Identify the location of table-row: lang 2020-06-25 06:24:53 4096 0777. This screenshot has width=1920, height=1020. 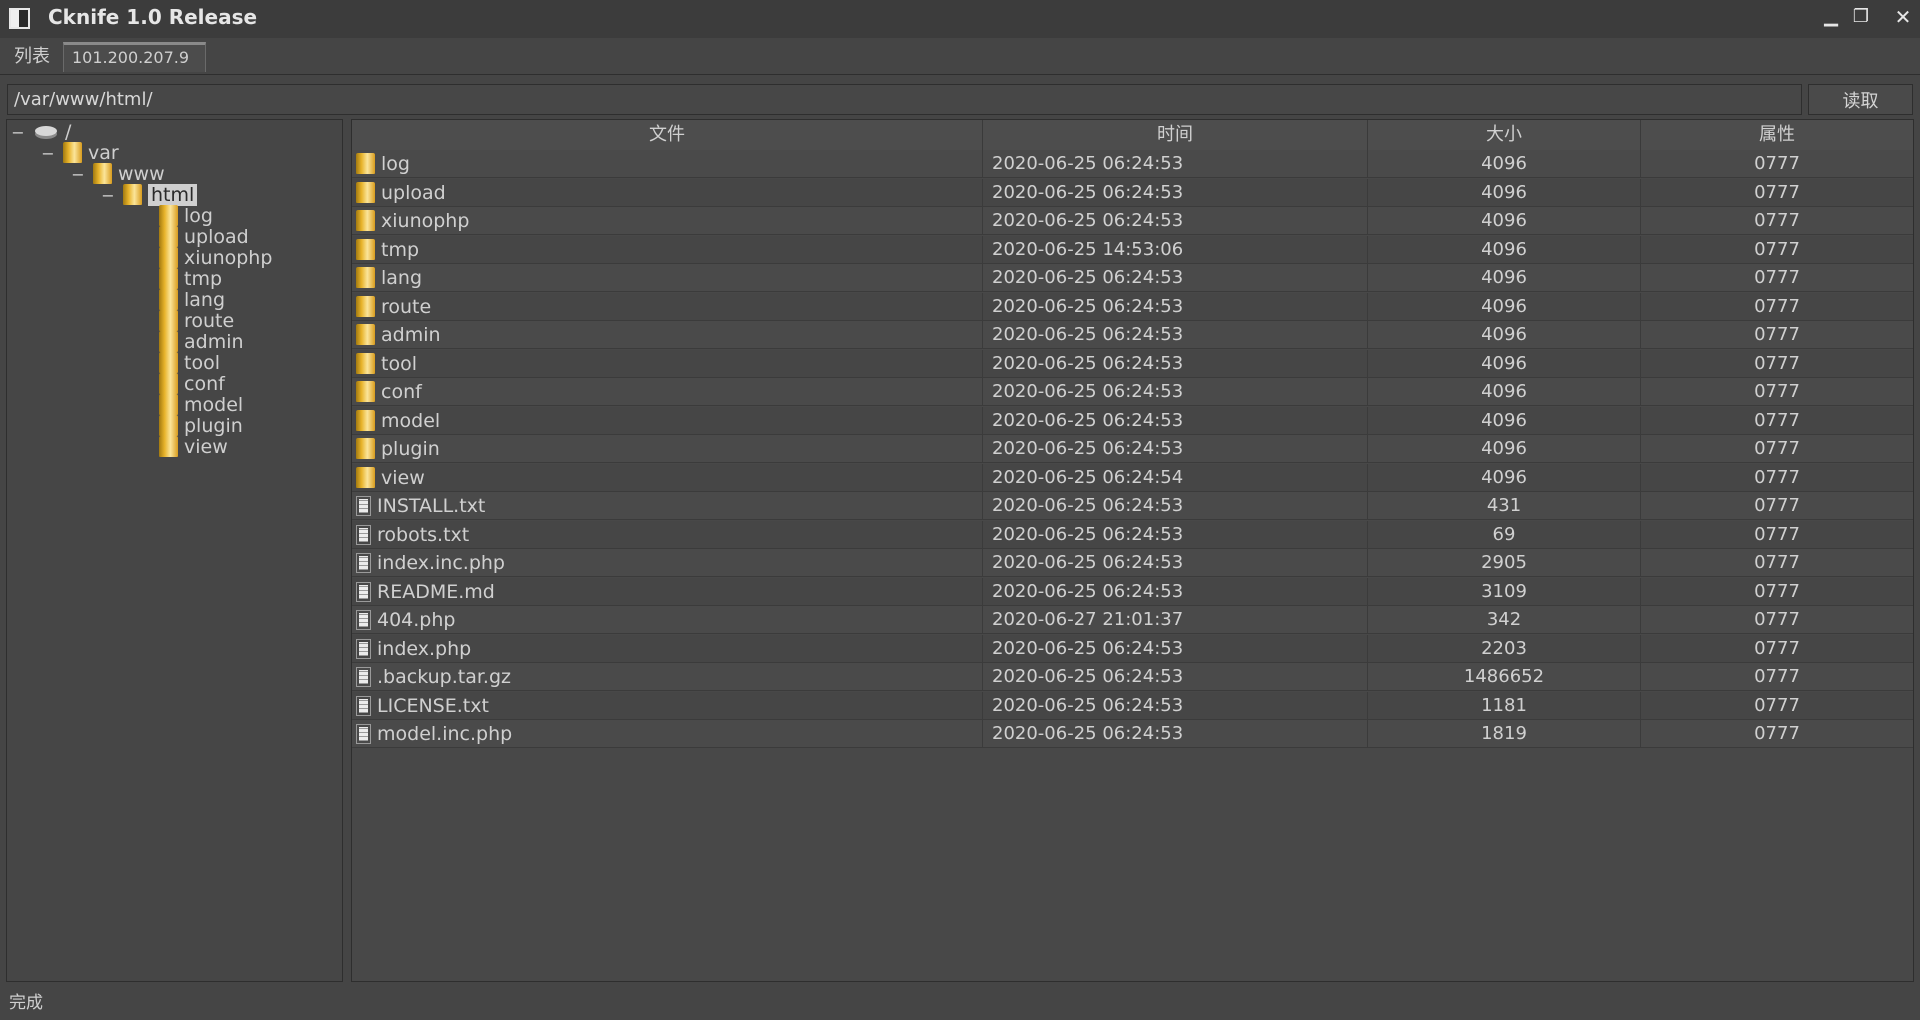
(1132, 278).